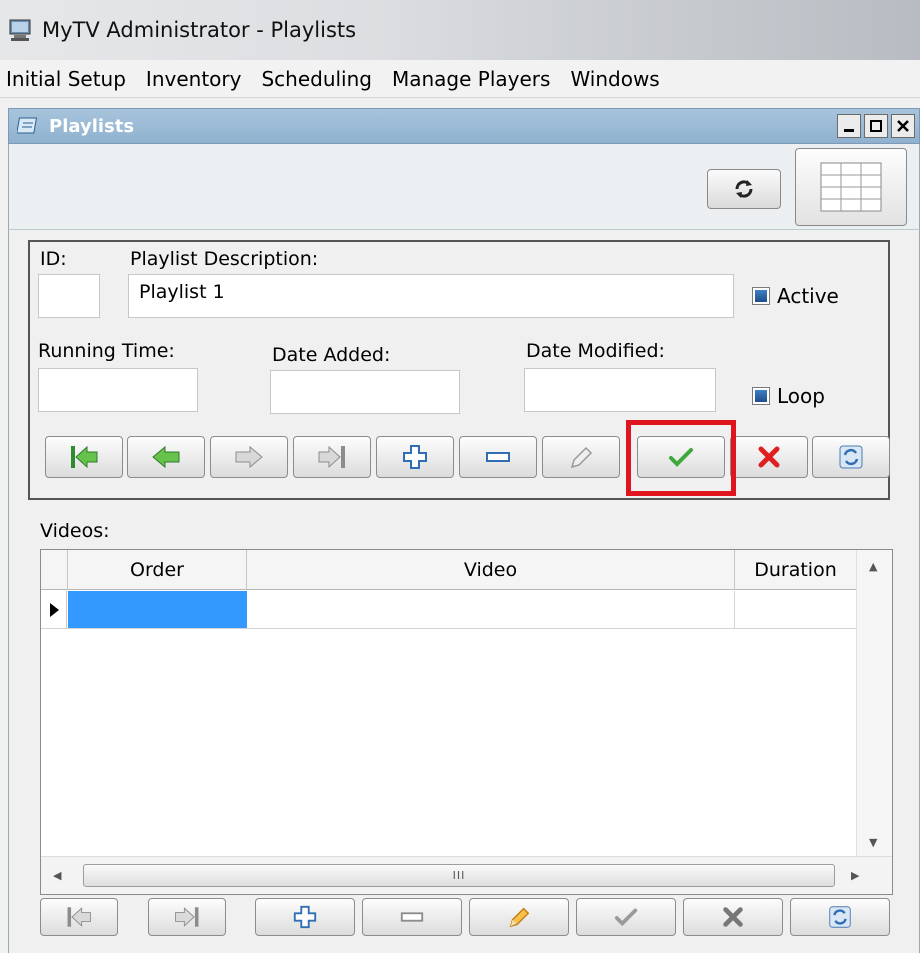 The height and width of the screenshot is (953, 920). Describe the element at coordinates (157, 570) in the screenshot. I see `column-header-order: Order` at that location.